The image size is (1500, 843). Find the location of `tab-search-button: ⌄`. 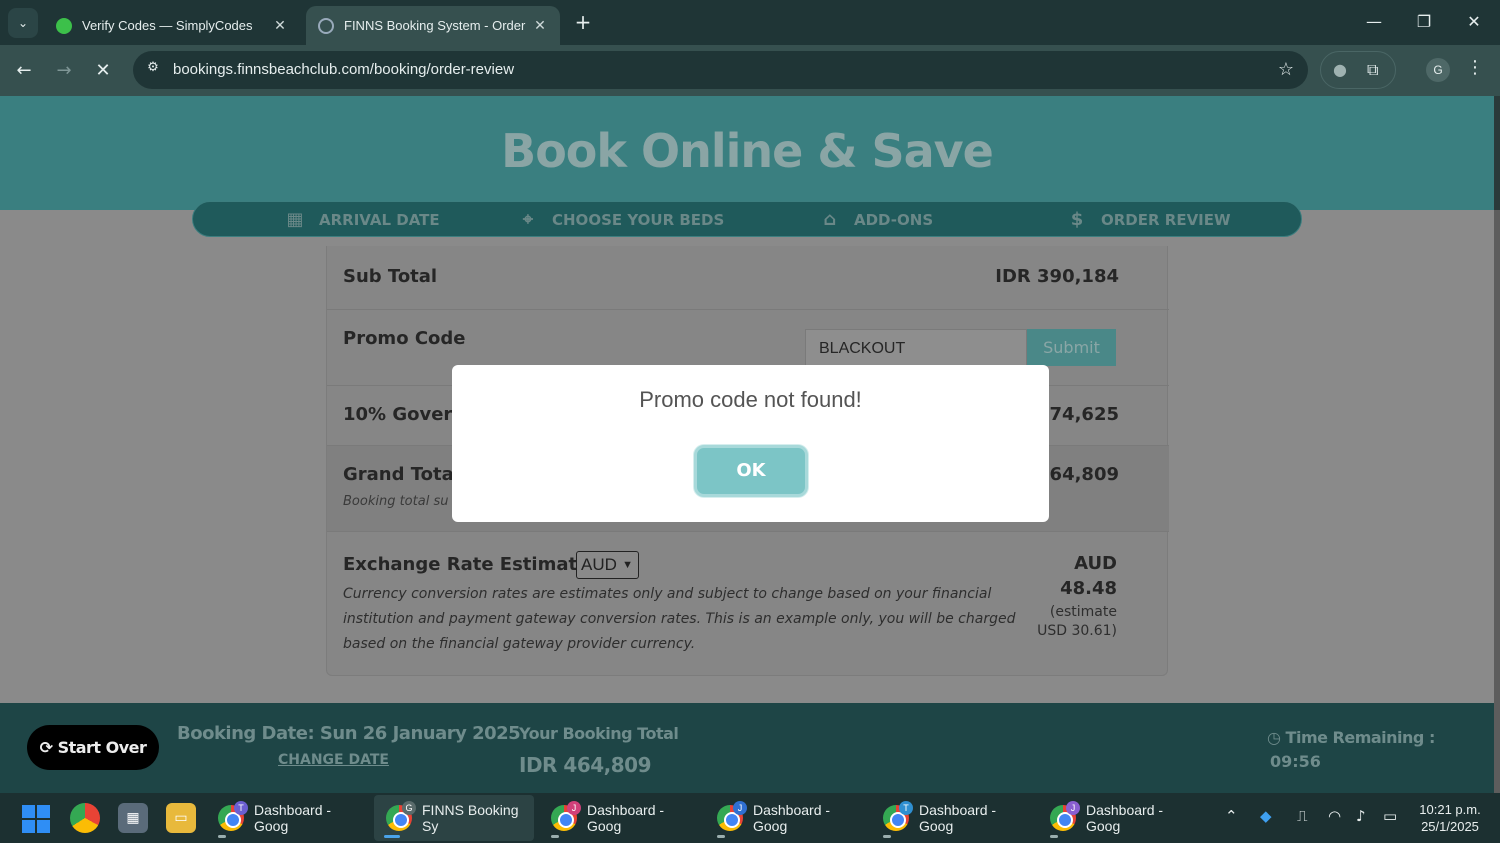

tab-search-button: ⌄ is located at coordinates (23, 23).